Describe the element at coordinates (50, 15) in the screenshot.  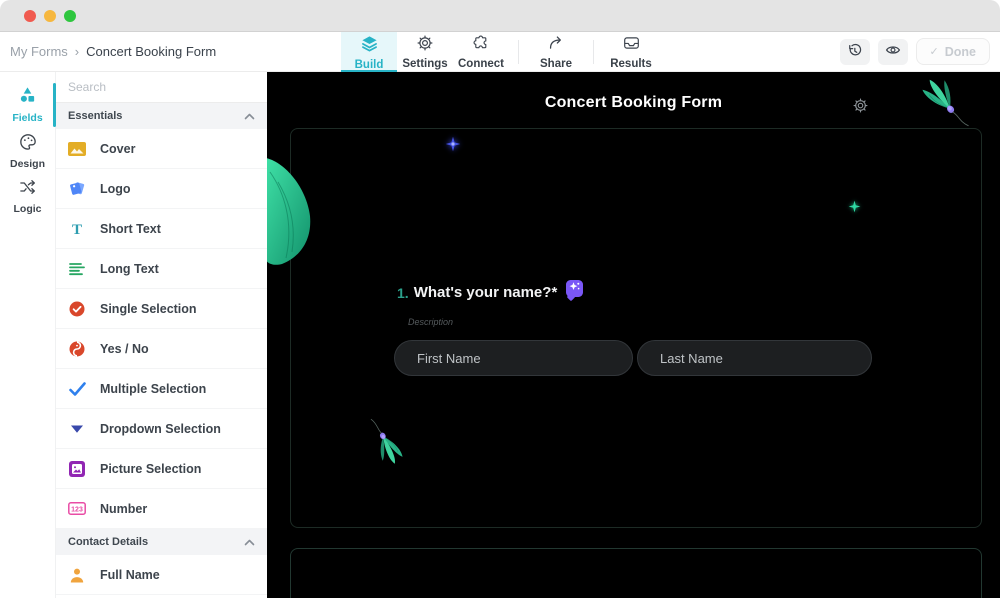
I see `minimize-window-button` at that location.